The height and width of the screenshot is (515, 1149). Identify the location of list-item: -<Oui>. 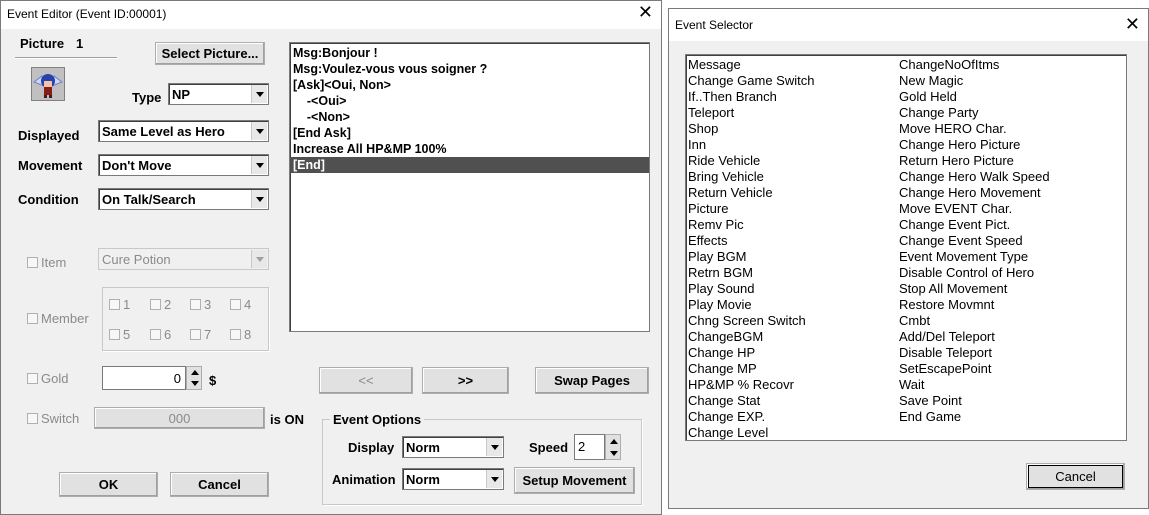
(469, 101).